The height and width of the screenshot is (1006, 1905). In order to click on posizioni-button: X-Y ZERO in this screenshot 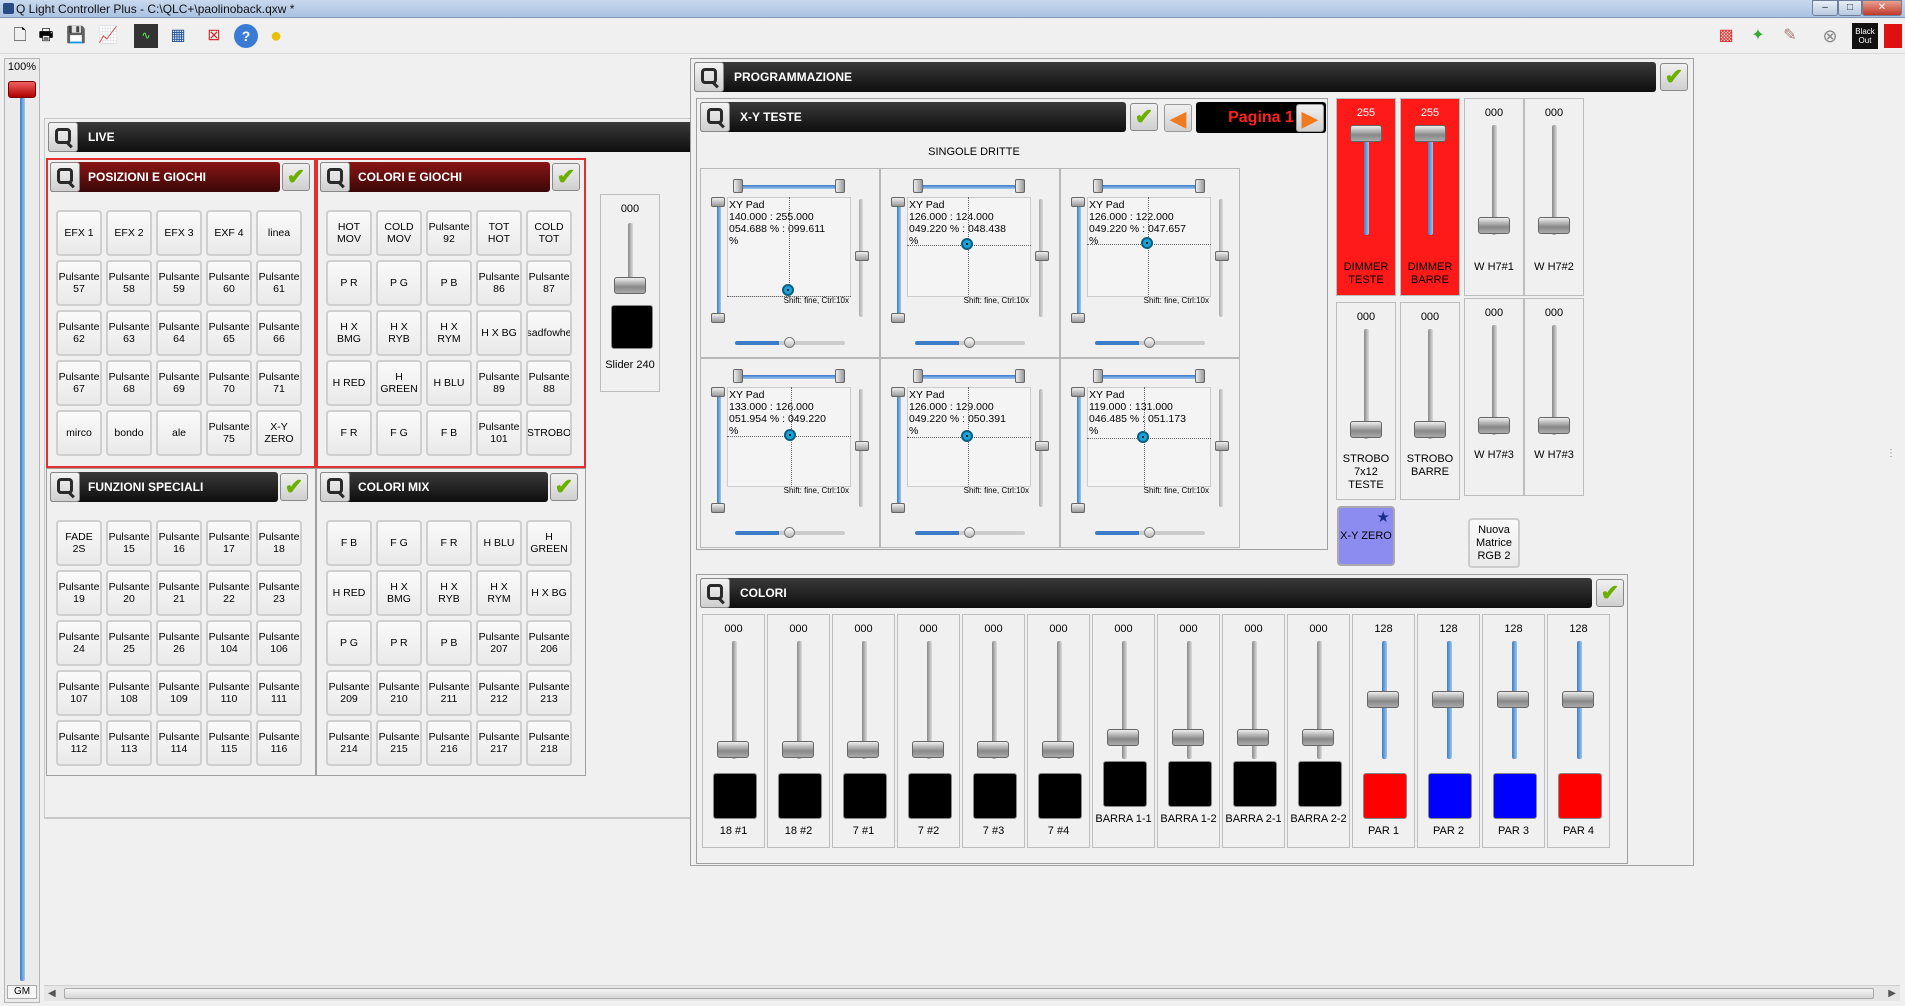, I will do `click(279, 433)`.